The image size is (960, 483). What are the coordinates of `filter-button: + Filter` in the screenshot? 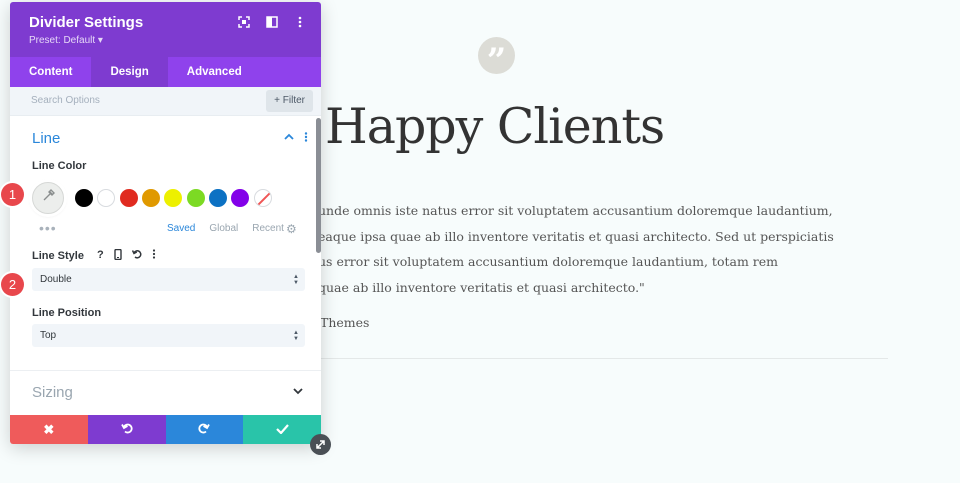 It's located at (289, 101).